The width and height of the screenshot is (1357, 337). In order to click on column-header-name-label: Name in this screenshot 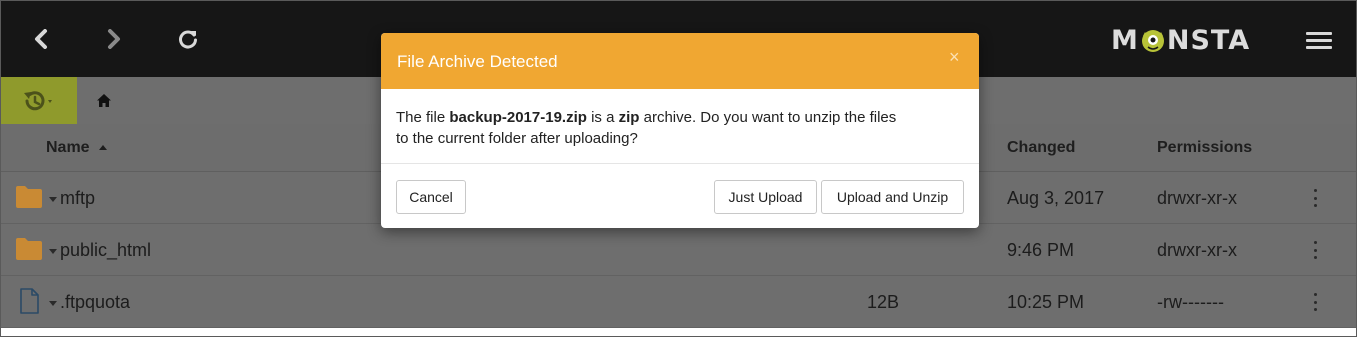, I will do `click(68, 147)`.